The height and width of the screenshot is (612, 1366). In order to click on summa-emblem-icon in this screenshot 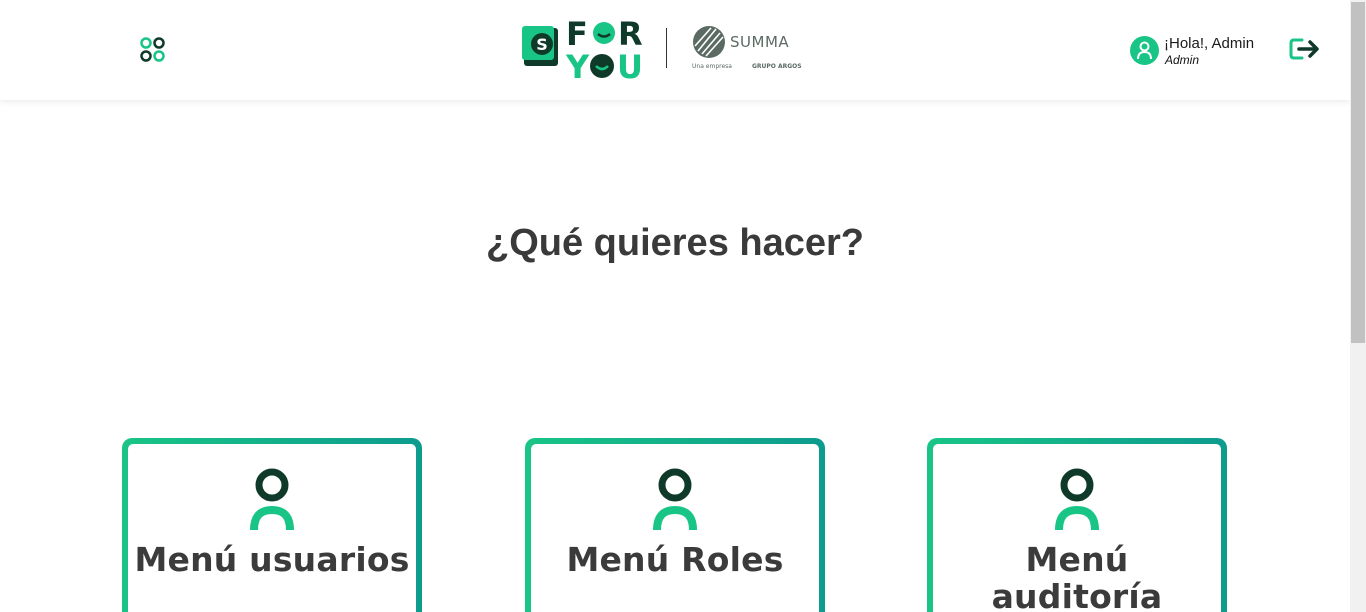, I will do `click(709, 42)`.